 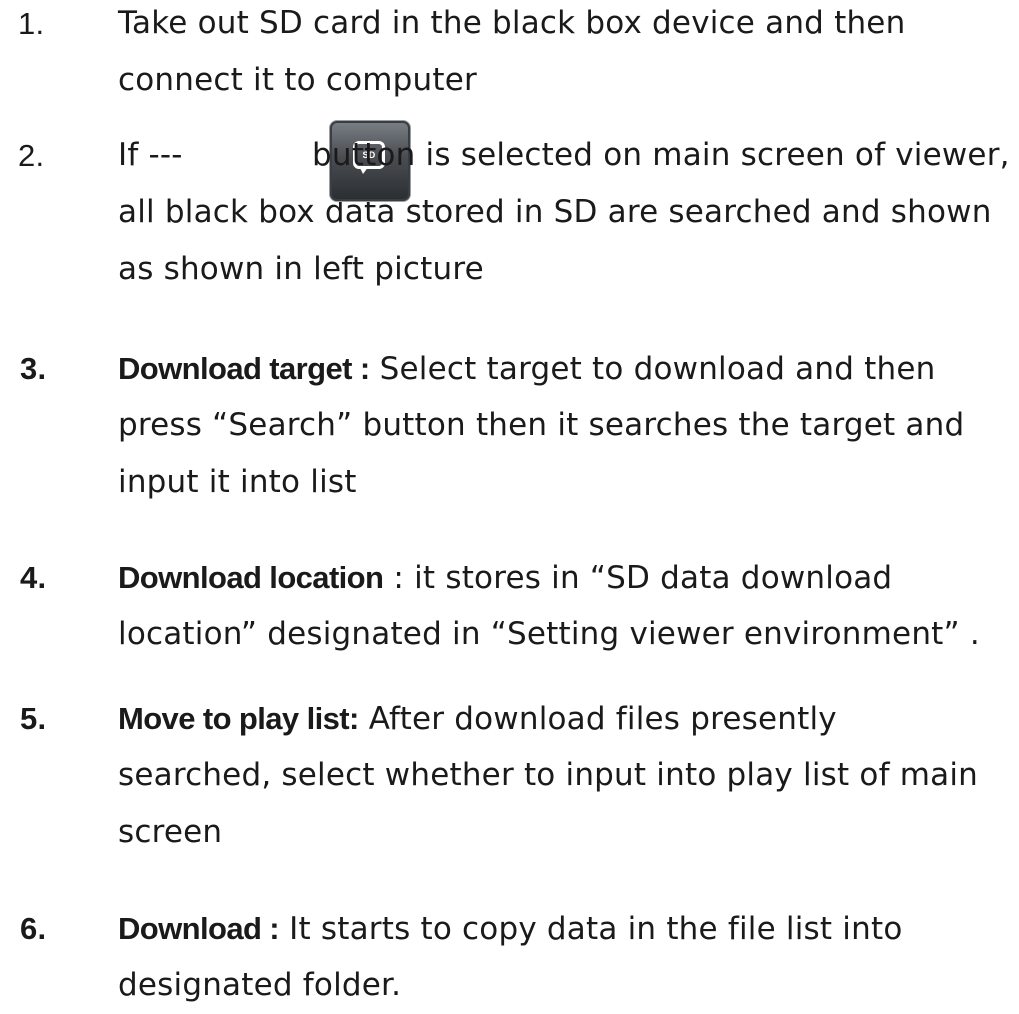 What do you see at coordinates (33, 928) in the screenshot?
I see `item-number: 6.` at bounding box center [33, 928].